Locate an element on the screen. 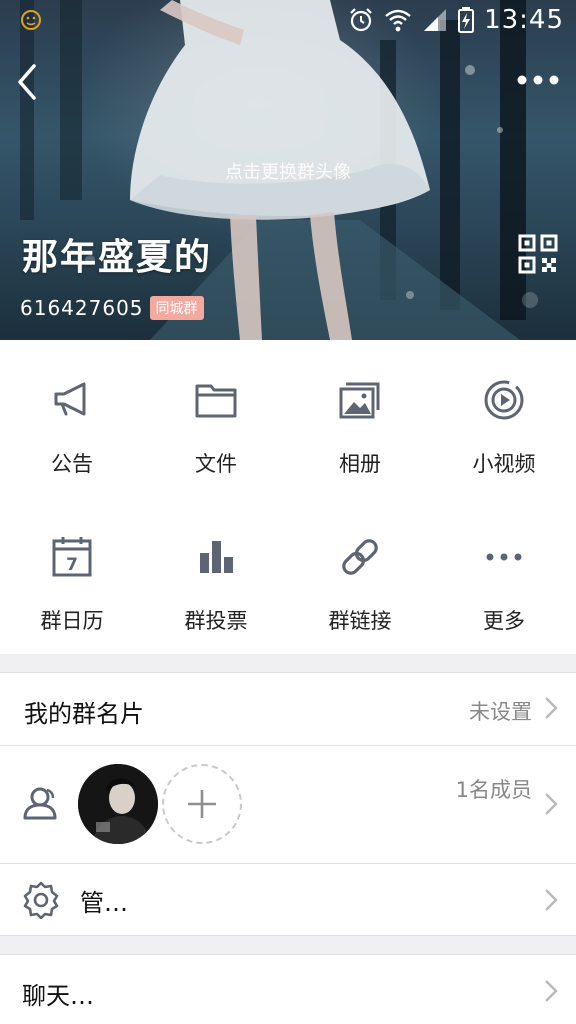 This screenshot has height=1024, width=576. member-count: 1名成员 is located at coordinates (493, 790).